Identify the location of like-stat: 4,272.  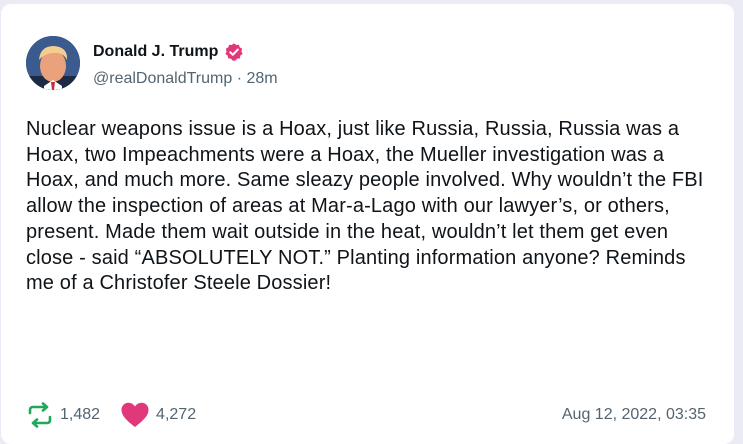
(158, 415).